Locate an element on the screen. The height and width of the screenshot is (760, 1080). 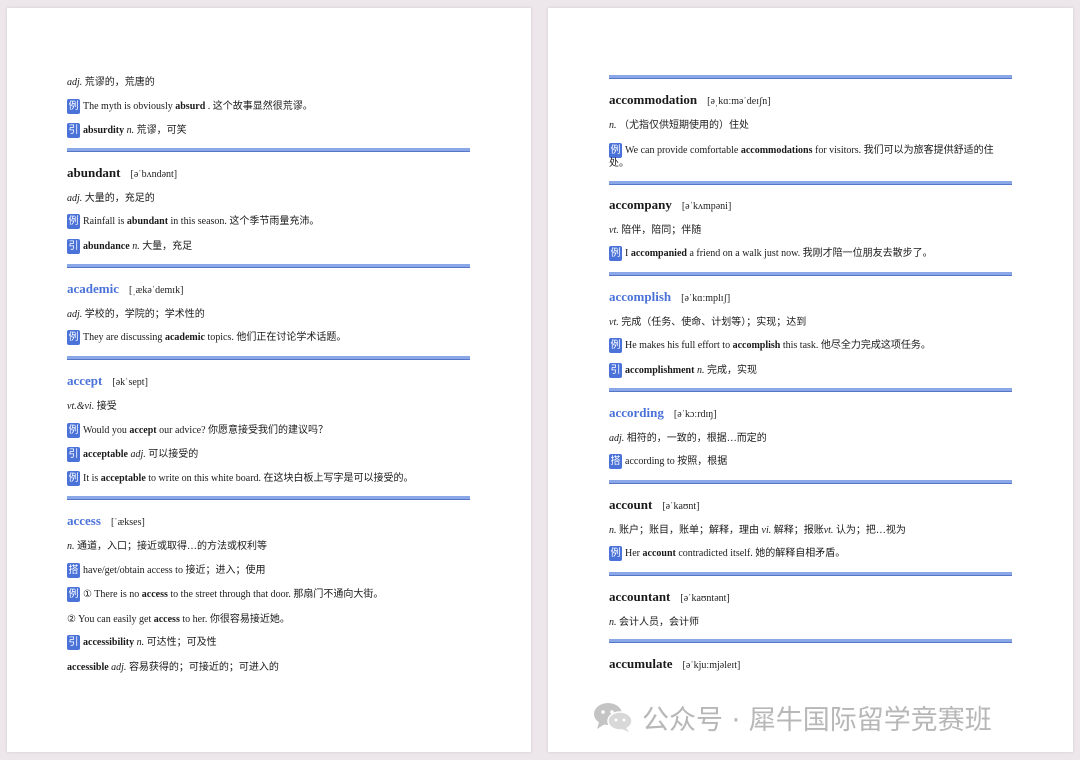
phonetic: [əˌkɑːməˈdeɪʃn] is located at coordinates (739, 101).